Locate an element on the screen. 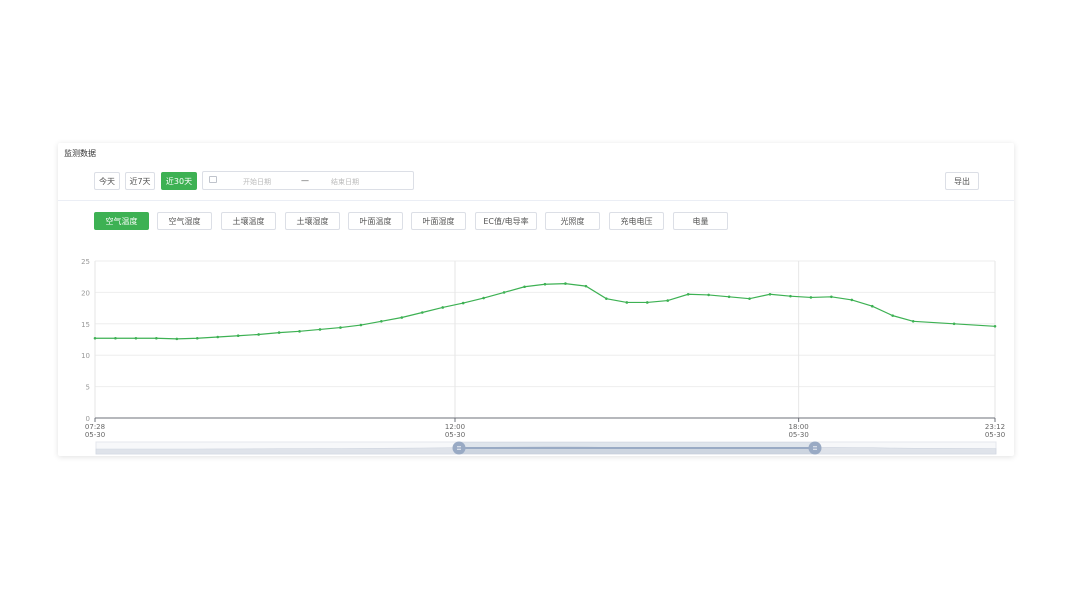  x-tick-label: 12:00 is located at coordinates (455, 427).